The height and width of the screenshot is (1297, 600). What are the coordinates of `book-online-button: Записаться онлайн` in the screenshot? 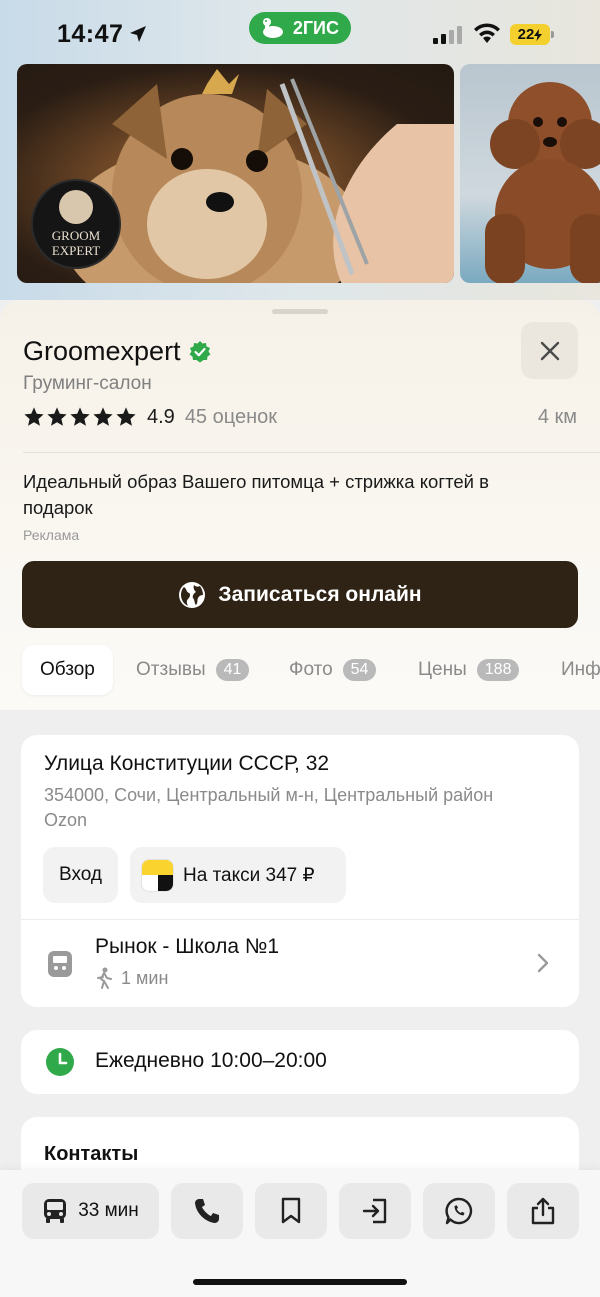 It's located at (300, 594).